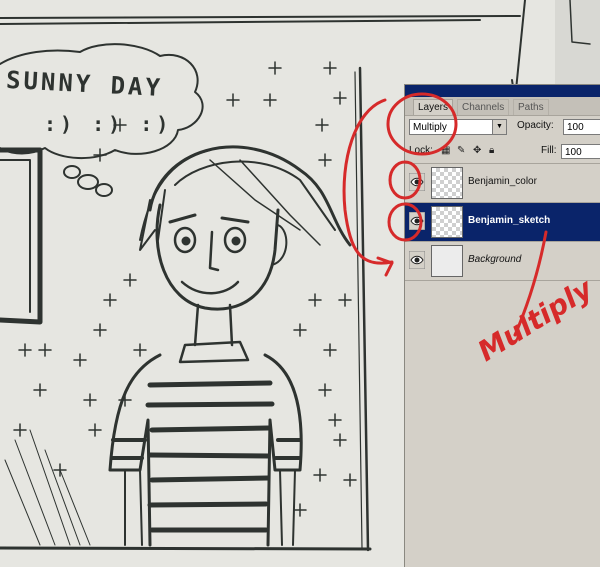  Describe the element at coordinates (549, 150) in the screenshot. I see `fill-label: Fill:` at that location.